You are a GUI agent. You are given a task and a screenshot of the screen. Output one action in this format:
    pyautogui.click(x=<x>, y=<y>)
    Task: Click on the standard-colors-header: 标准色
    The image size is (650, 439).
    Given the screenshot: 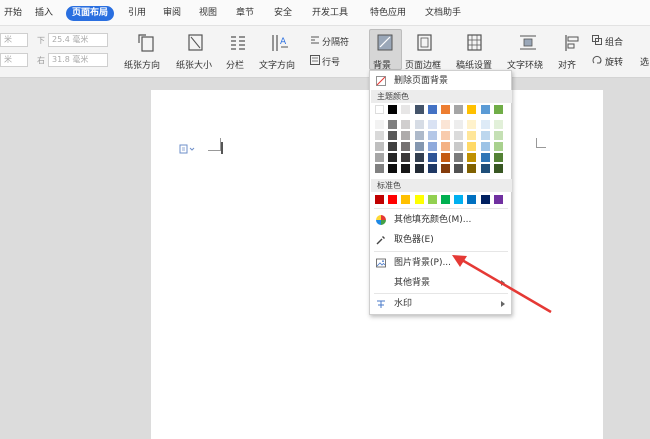 What is the action you would take?
    pyautogui.click(x=441, y=185)
    